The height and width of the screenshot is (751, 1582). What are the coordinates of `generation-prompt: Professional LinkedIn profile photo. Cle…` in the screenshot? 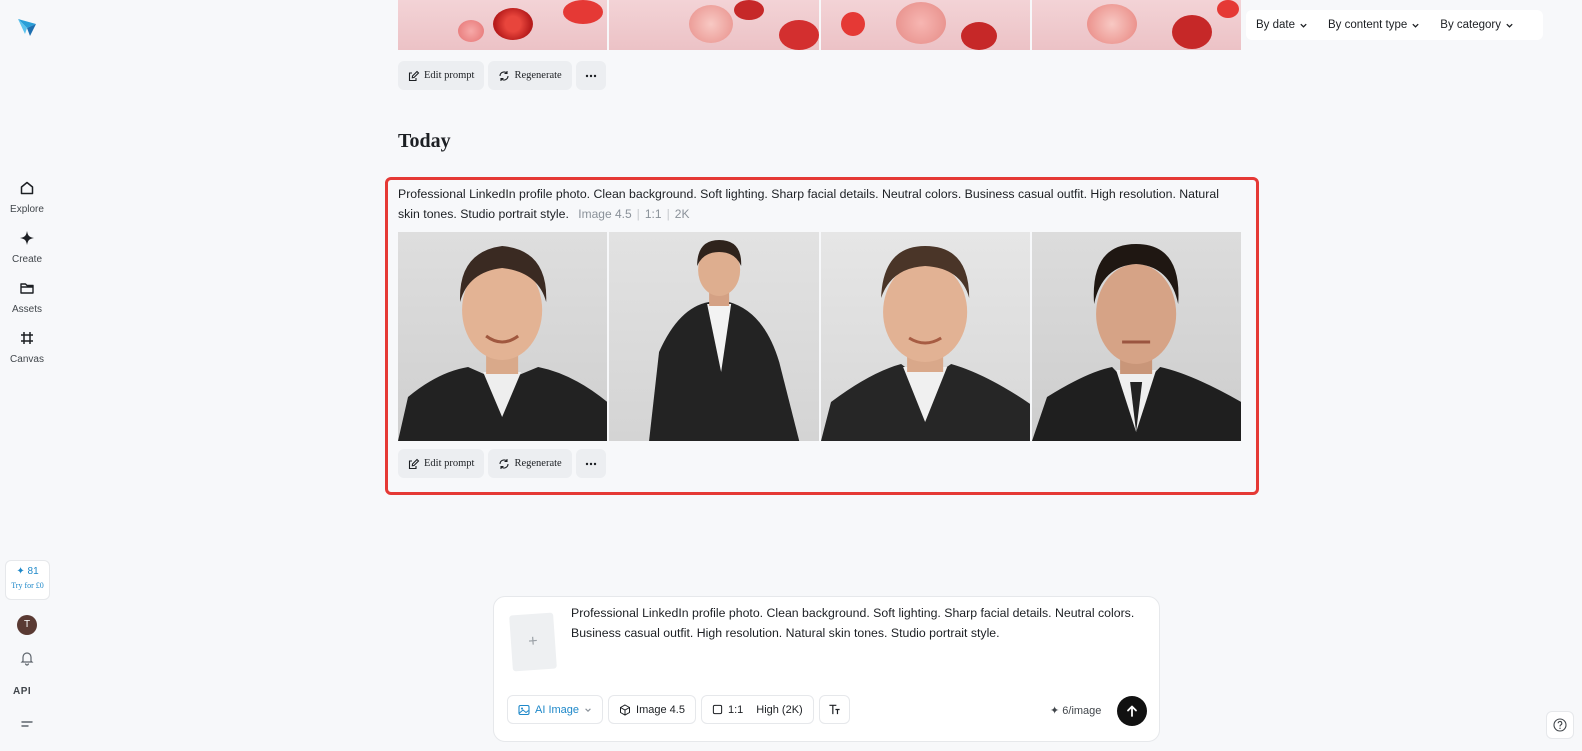 It's located at (808, 204).